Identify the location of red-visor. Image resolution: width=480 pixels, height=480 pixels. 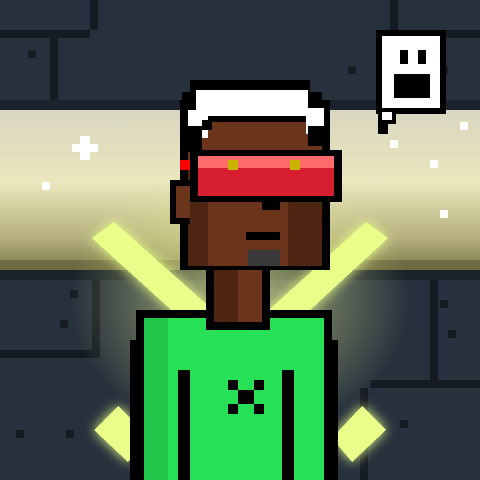
(261, 176).